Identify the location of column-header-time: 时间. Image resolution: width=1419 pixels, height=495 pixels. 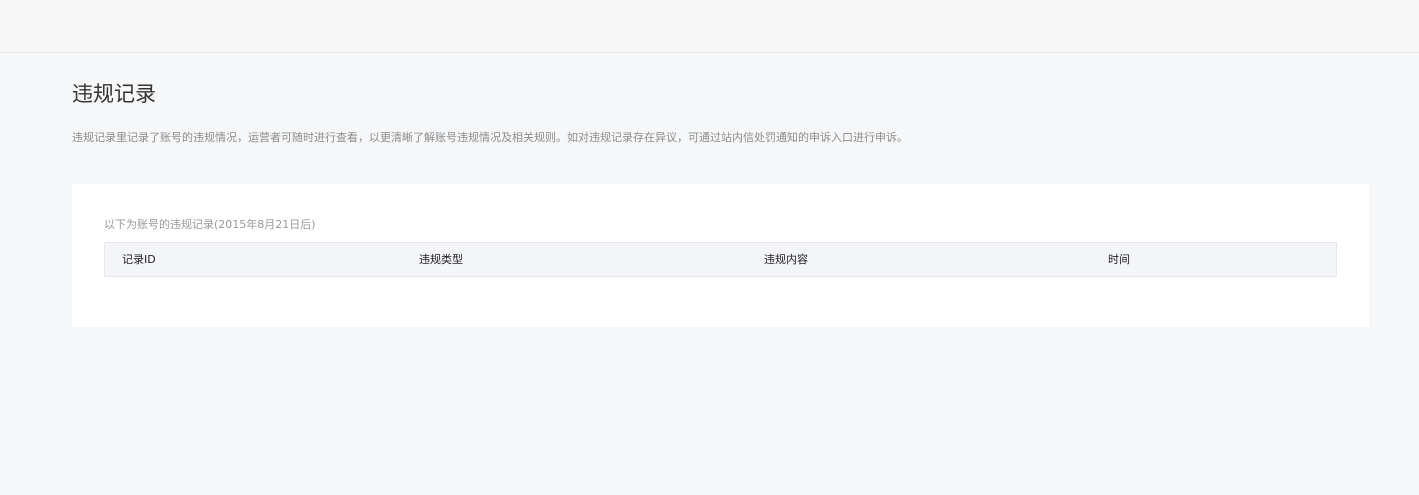
(1119, 259).